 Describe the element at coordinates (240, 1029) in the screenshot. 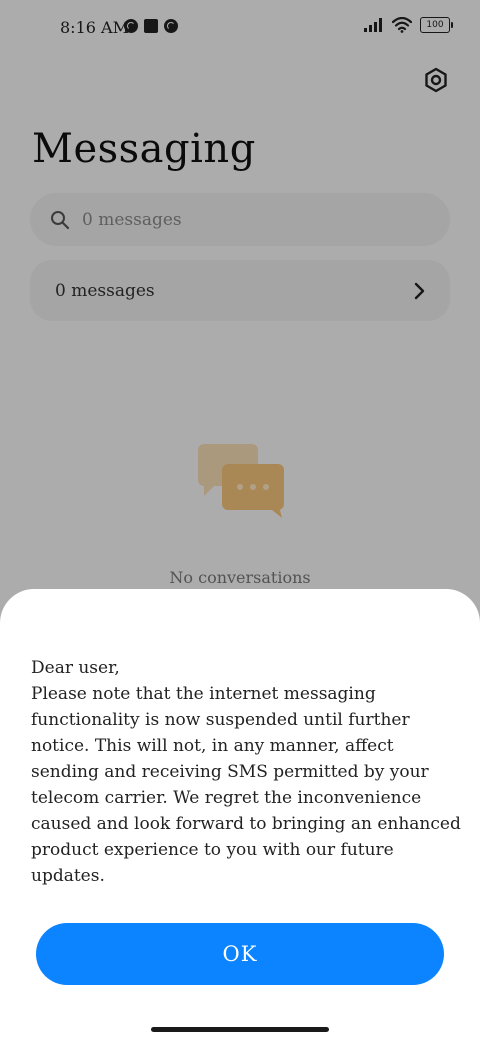

I see `home-indicator` at that location.